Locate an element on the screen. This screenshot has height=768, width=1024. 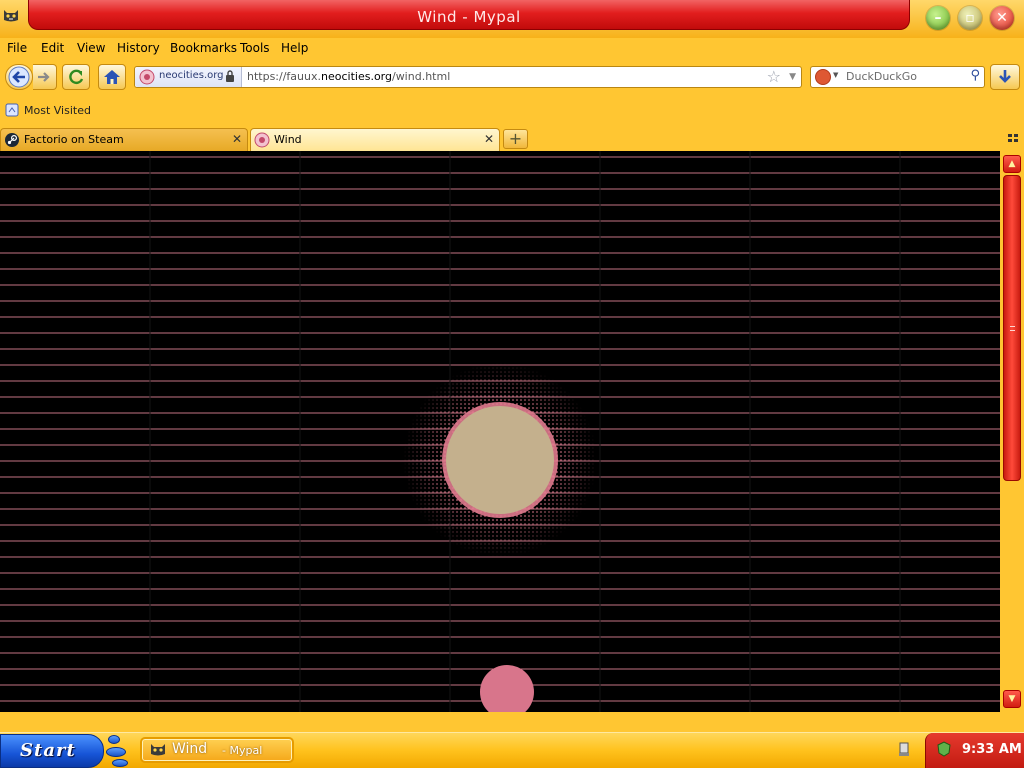
download-icon is located at coordinates (1005, 76).